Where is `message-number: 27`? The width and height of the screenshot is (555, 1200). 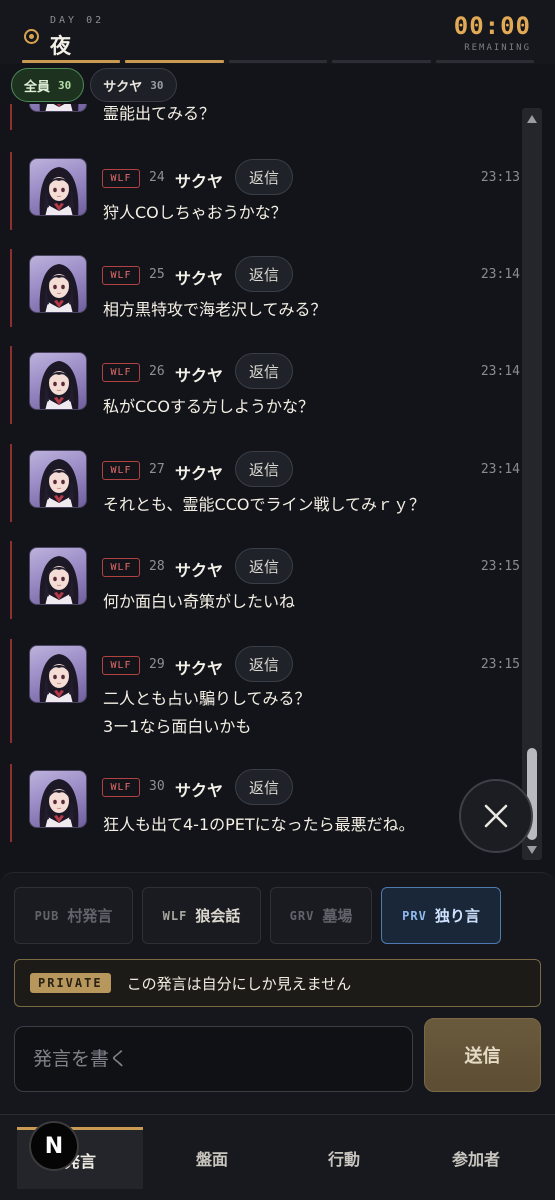 message-number: 27 is located at coordinates (157, 469).